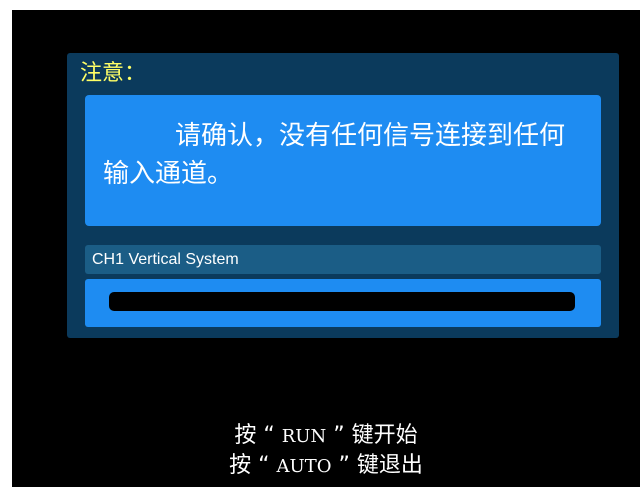 This screenshot has width=640, height=487. I want to click on run-hint-suffix: ” 键开始, so click(372, 435).